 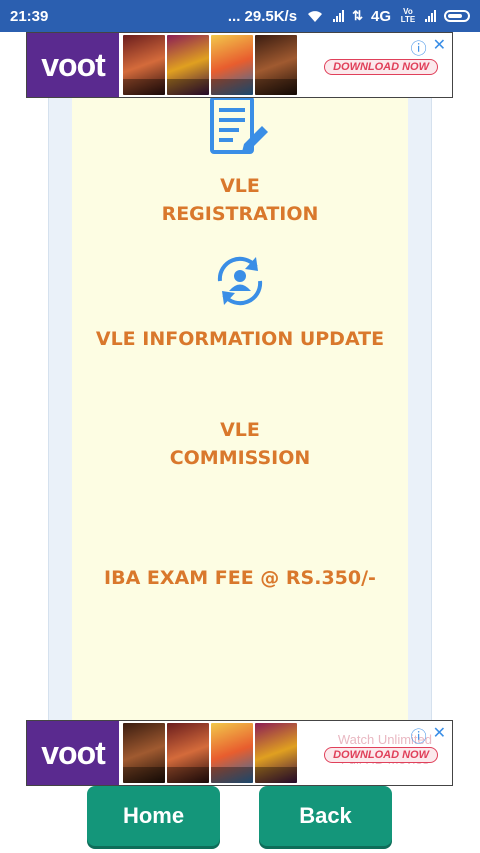 What do you see at coordinates (262, 16) in the screenshot?
I see `network-speed: ... 29.5K/s` at bounding box center [262, 16].